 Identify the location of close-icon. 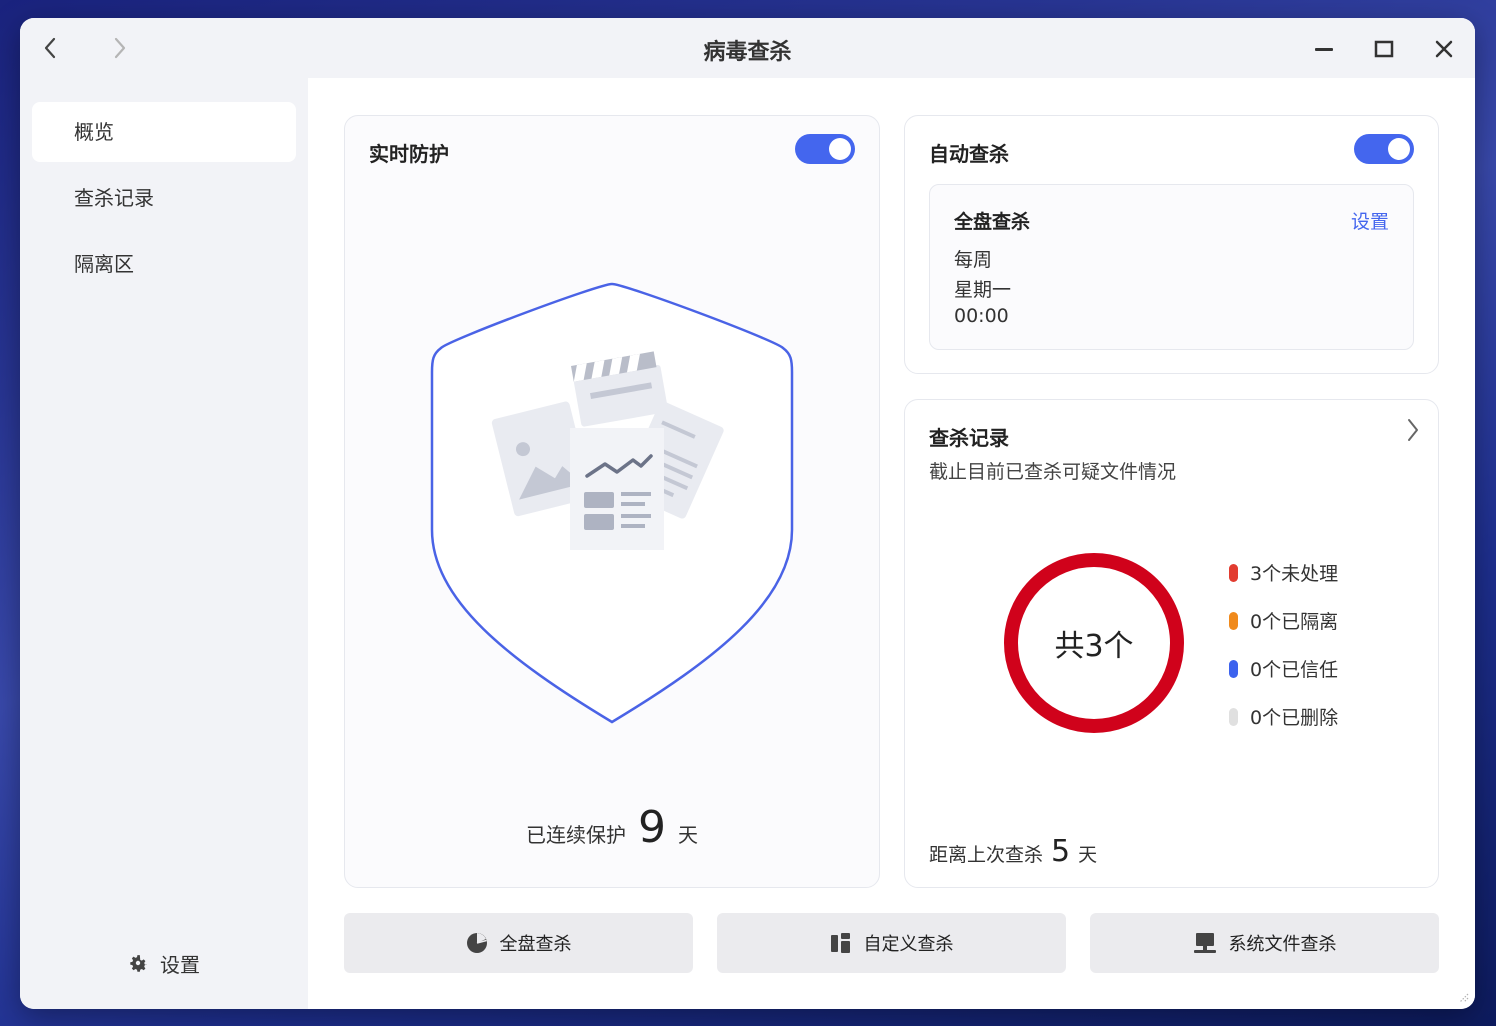
(1444, 49).